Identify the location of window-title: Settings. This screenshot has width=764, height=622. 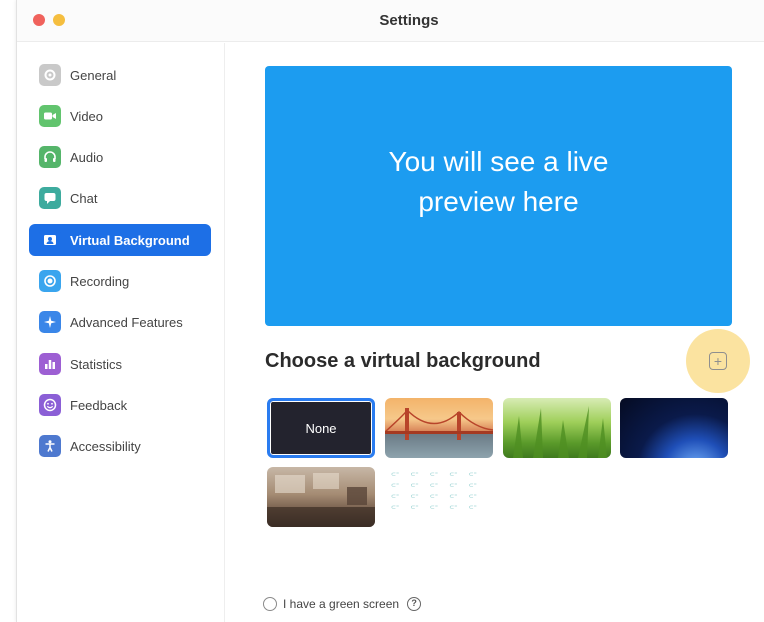
(409, 20).